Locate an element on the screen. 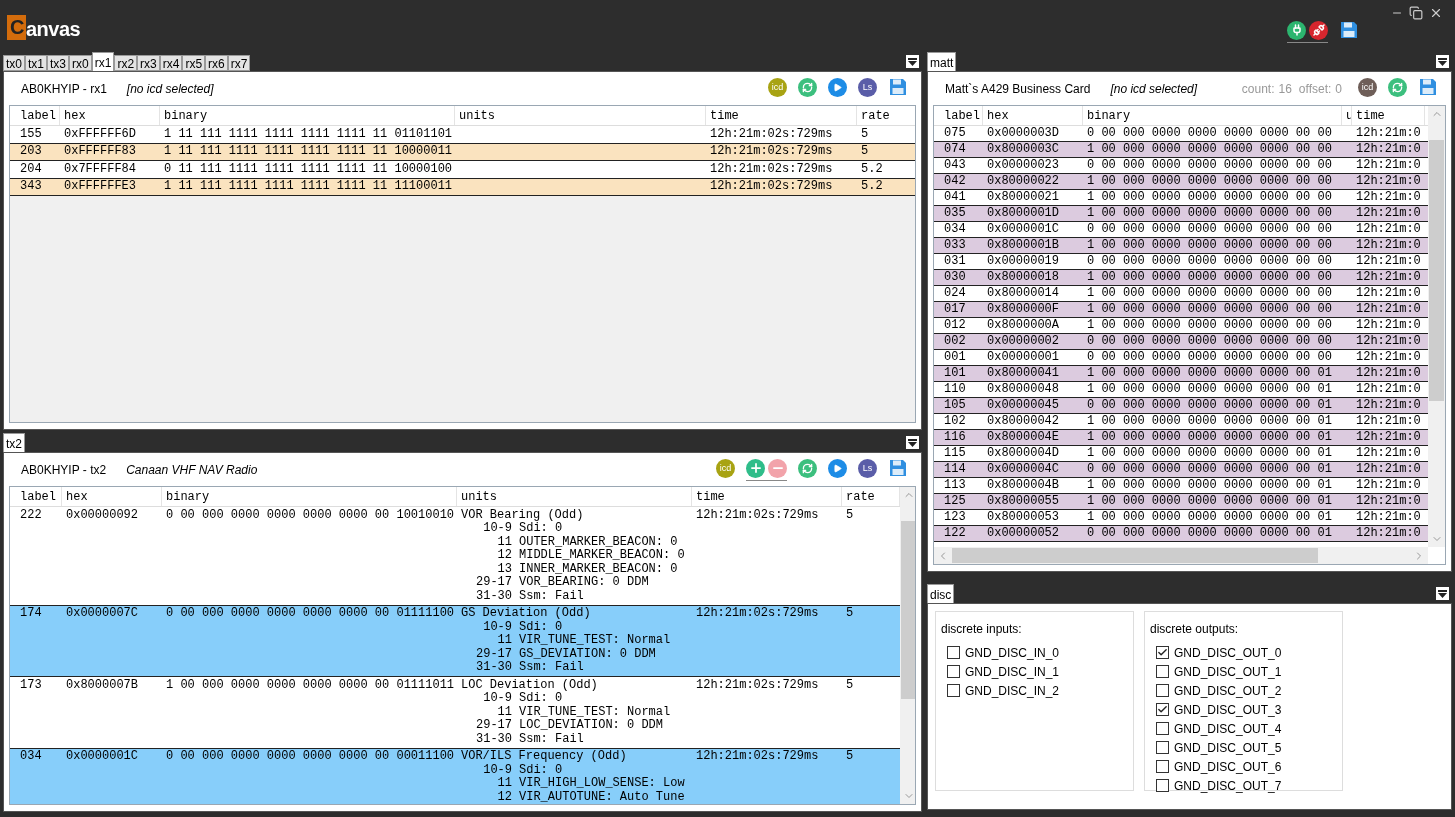 This screenshot has width=1455, height=817. table-row: 155 0xFFFFFF6D 1 11 111 1111 1111 1111 1111 11 01101101 12h:21m:02s:729ms 5 is located at coordinates (462, 135).